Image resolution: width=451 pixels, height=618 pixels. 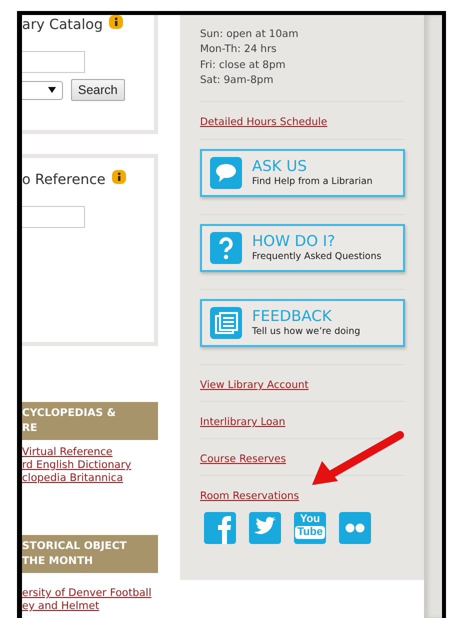 I want to click on section-title: CYCLOPEDIAS &, so click(x=69, y=413).